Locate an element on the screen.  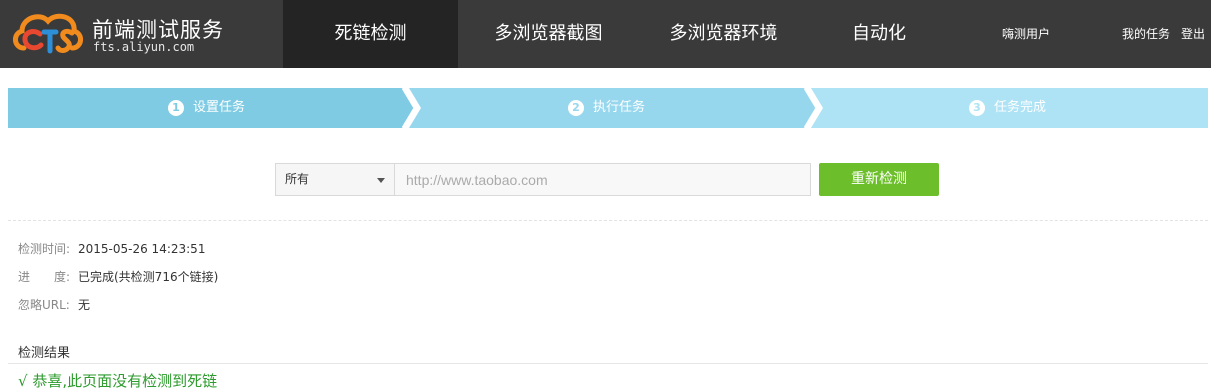
result-divider is located at coordinates (608, 363).